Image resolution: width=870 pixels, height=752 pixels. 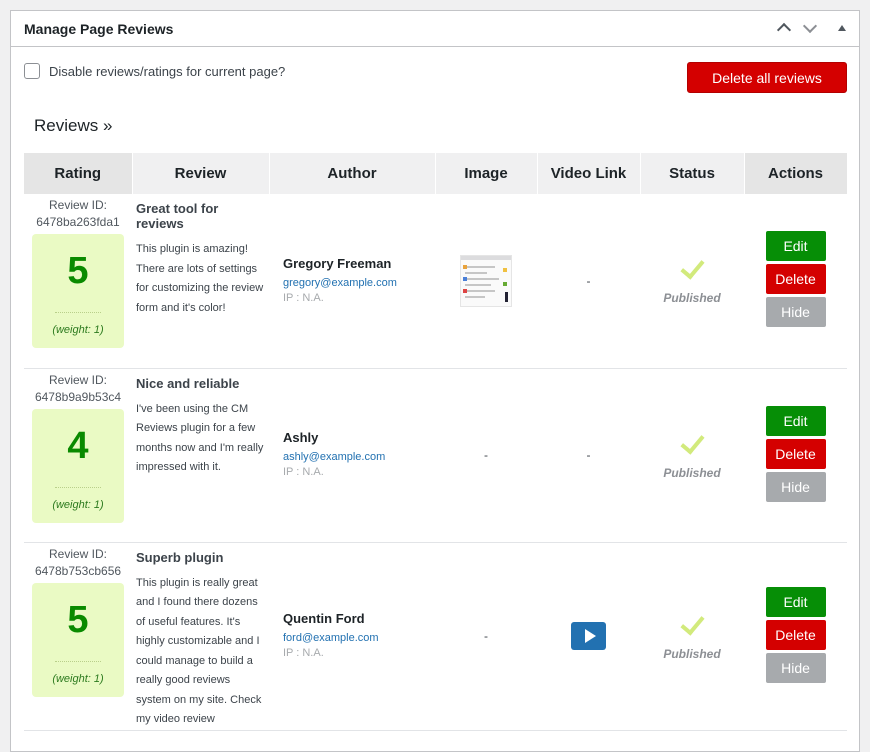 I want to click on play-icon, so click(x=590, y=636).